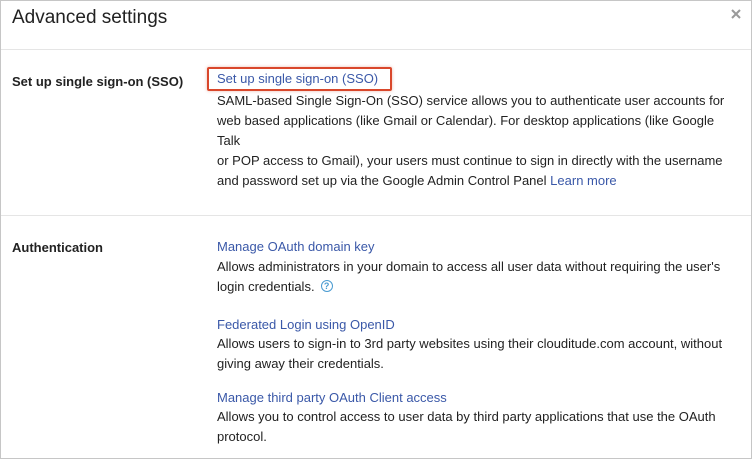 This screenshot has width=752, height=459. I want to click on description-line: login credentials.?, so click(477, 287).